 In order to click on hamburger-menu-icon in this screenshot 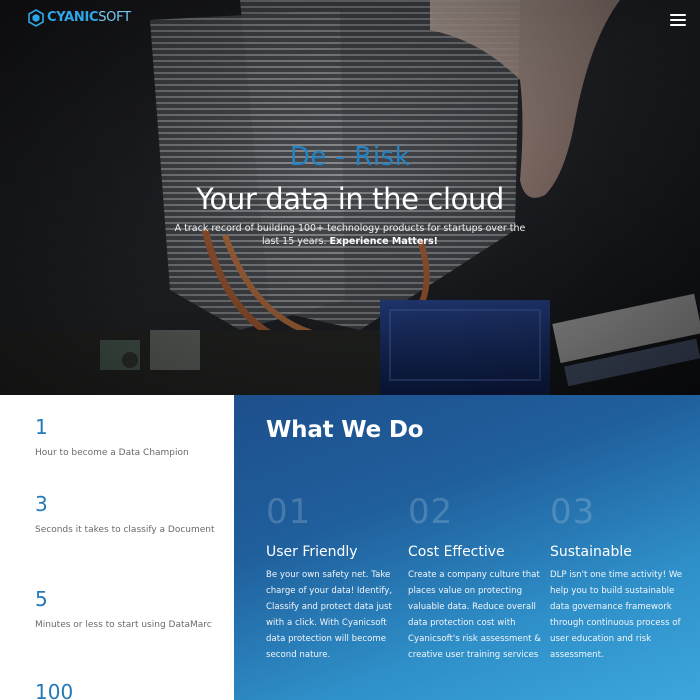, I will do `click(678, 20)`.